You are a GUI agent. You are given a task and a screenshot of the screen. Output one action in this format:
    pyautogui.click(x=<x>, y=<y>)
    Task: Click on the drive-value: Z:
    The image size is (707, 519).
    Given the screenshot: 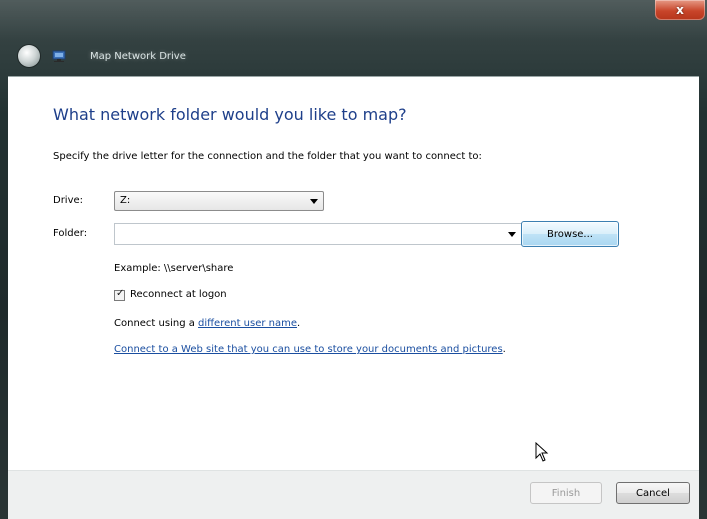 What is the action you would take?
    pyautogui.click(x=125, y=200)
    